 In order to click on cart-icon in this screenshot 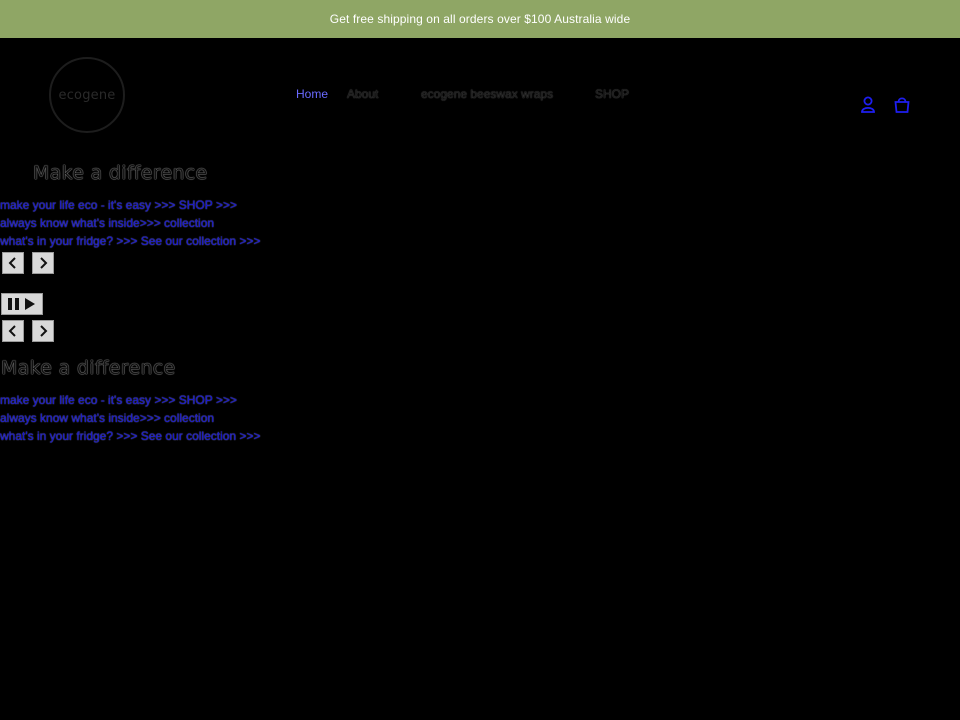, I will do `click(902, 105)`.